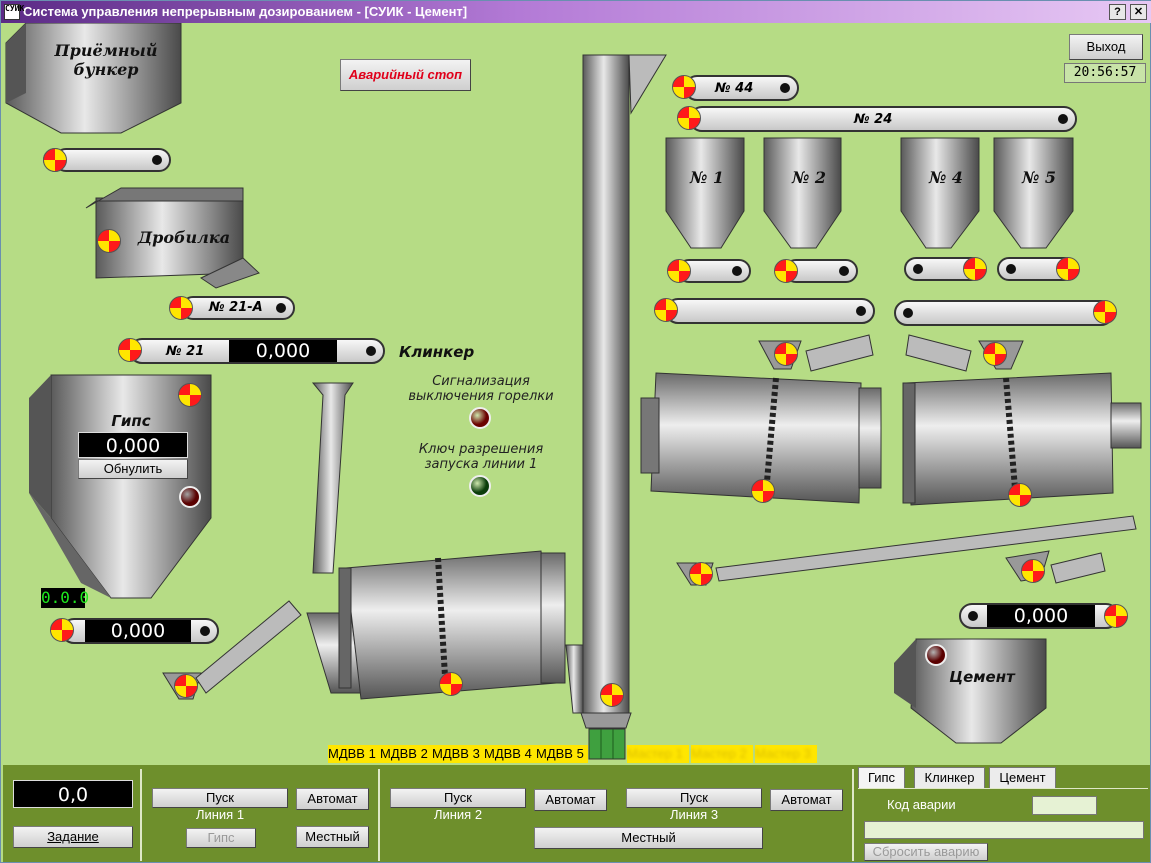 This screenshot has height=863, width=1151. What do you see at coordinates (1004, 313) in the screenshot?
I see `collect-conveyor-right` at bounding box center [1004, 313].